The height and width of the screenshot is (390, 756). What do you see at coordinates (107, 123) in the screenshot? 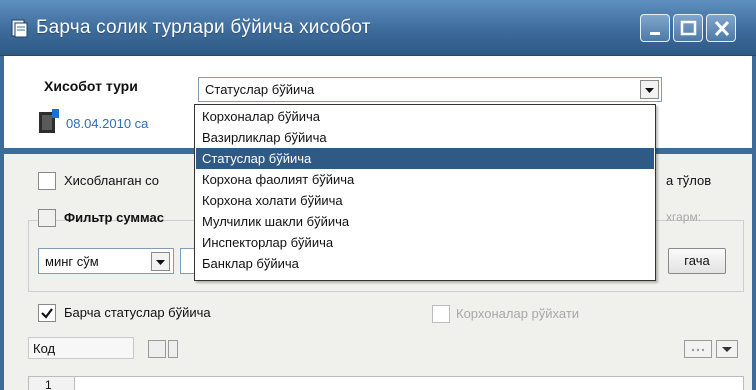
I see `report-date-link: 08.04.2010 са` at bounding box center [107, 123].